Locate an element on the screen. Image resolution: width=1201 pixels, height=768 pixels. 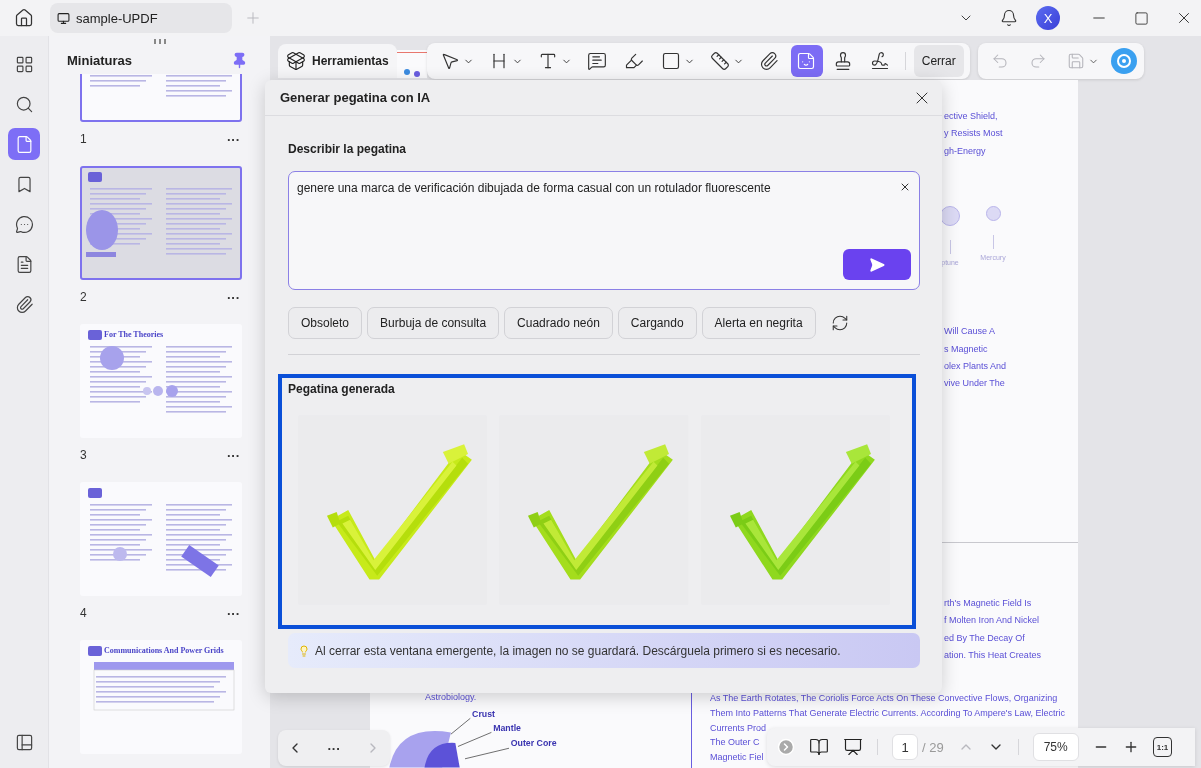
user-avatar: X is located at coordinates (1048, 18).